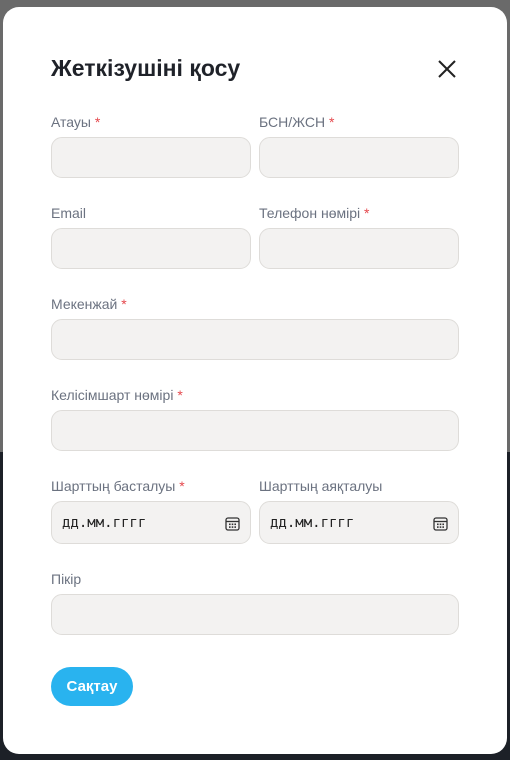  I want to click on close-button, so click(447, 69).